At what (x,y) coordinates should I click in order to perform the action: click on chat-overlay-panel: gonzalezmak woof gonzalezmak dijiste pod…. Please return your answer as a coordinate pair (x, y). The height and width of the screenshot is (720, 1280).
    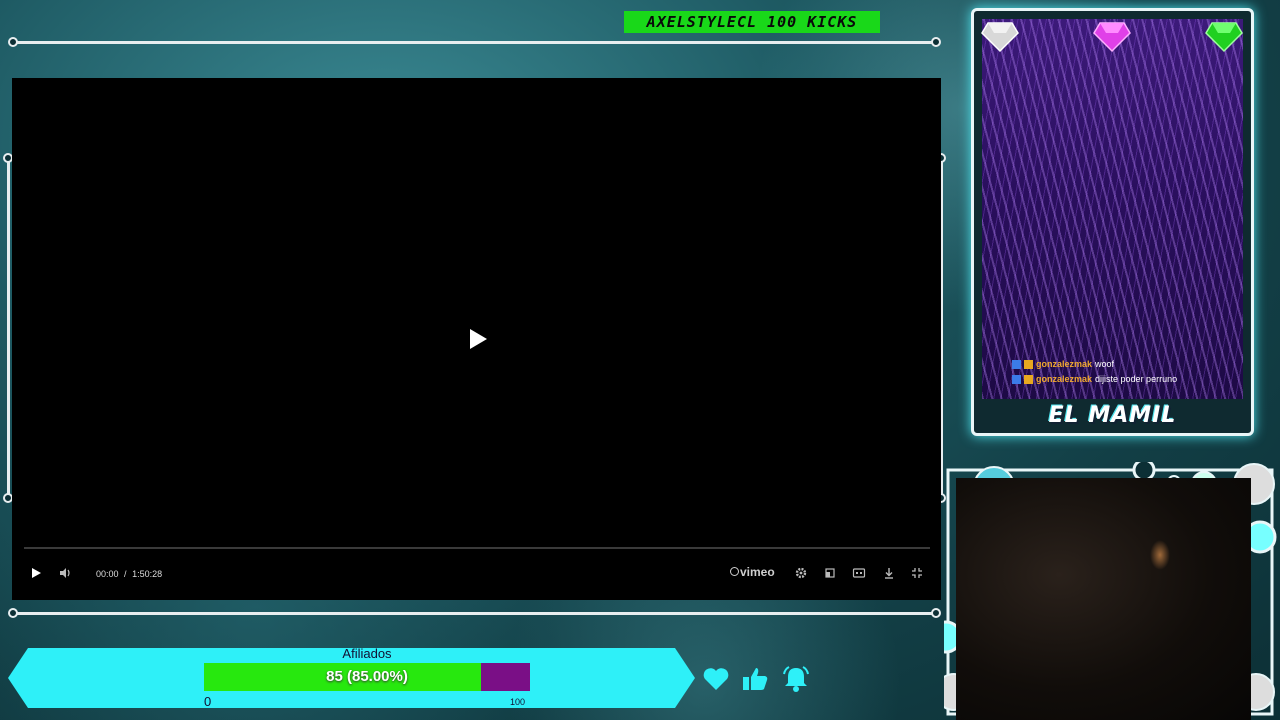
    Looking at the image, I should click on (1112, 209).